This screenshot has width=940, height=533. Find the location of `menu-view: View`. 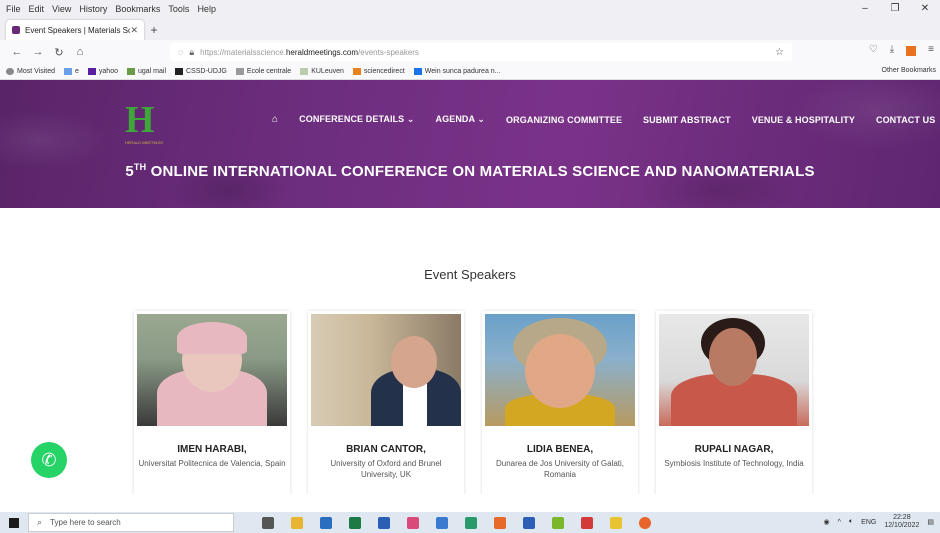

menu-view: View is located at coordinates (61, 9).